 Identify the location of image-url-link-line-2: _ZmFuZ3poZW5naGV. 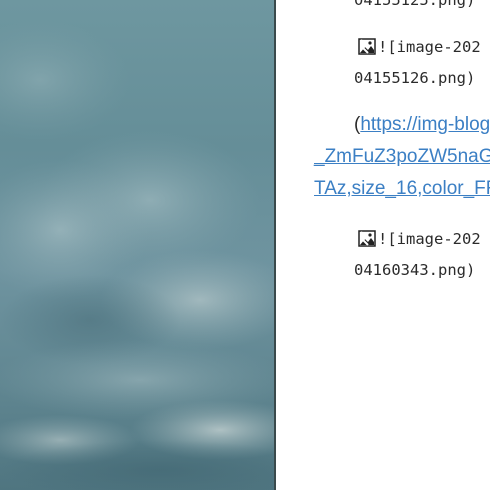
(402, 157).